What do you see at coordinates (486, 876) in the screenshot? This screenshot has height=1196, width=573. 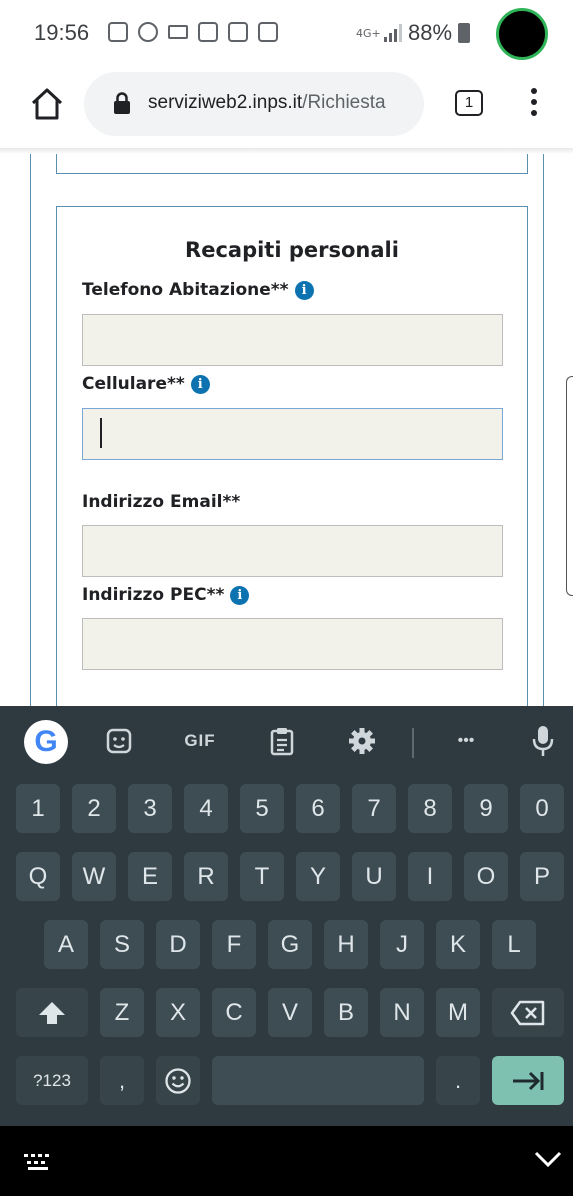 I see `key-o: O` at bounding box center [486, 876].